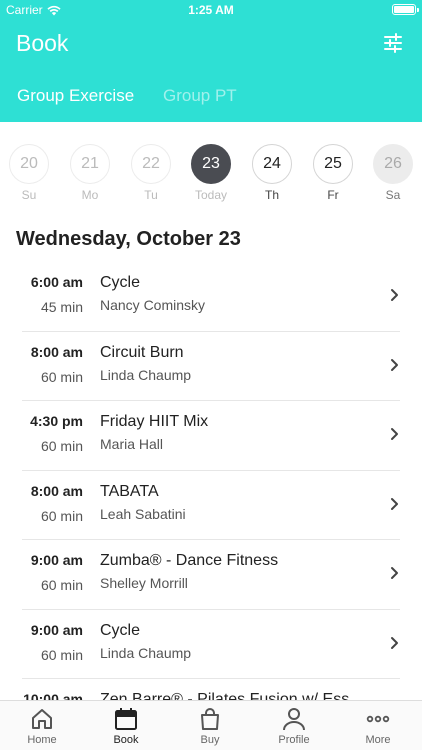 Image resolution: width=422 pixels, height=750 pixels. What do you see at coordinates (211, 297) in the screenshot?
I see `class-row: 6:00 am 45 min Cycle Nancy Cominsky` at bounding box center [211, 297].